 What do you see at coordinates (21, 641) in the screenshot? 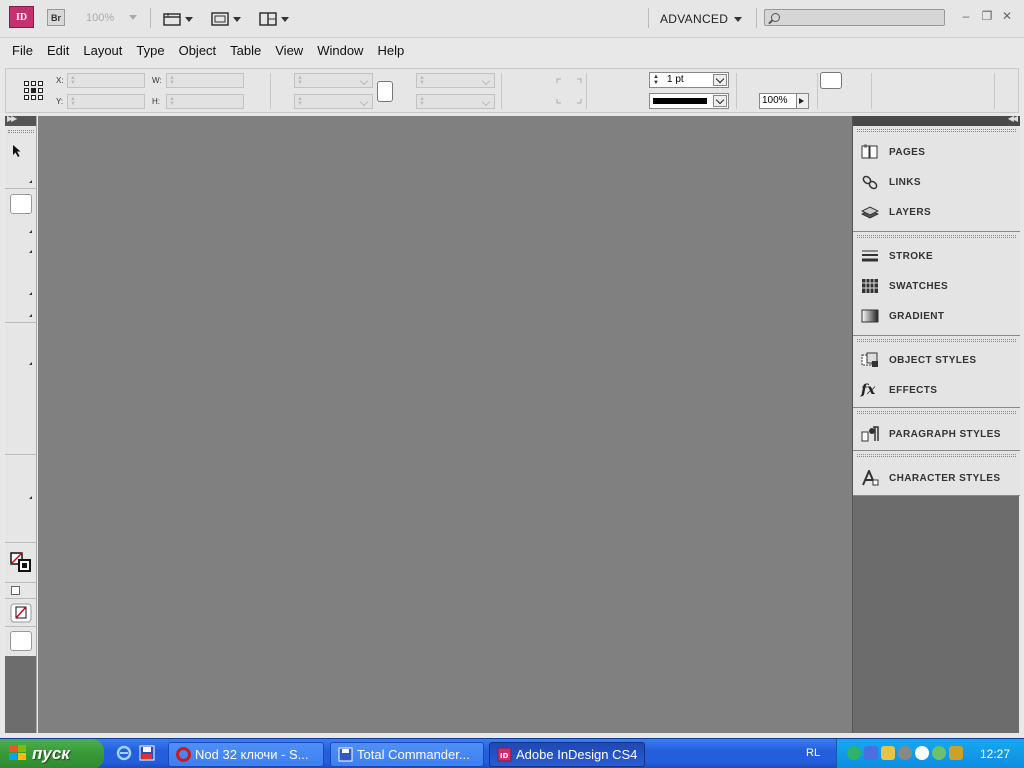
I see `screen-mode-tool-button` at bounding box center [21, 641].